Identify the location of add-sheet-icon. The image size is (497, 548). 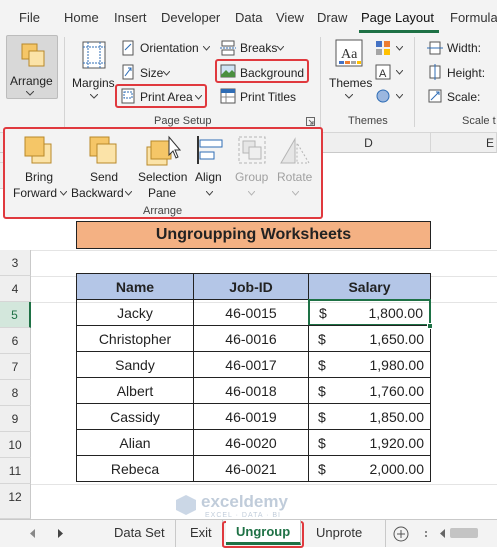
(401, 534).